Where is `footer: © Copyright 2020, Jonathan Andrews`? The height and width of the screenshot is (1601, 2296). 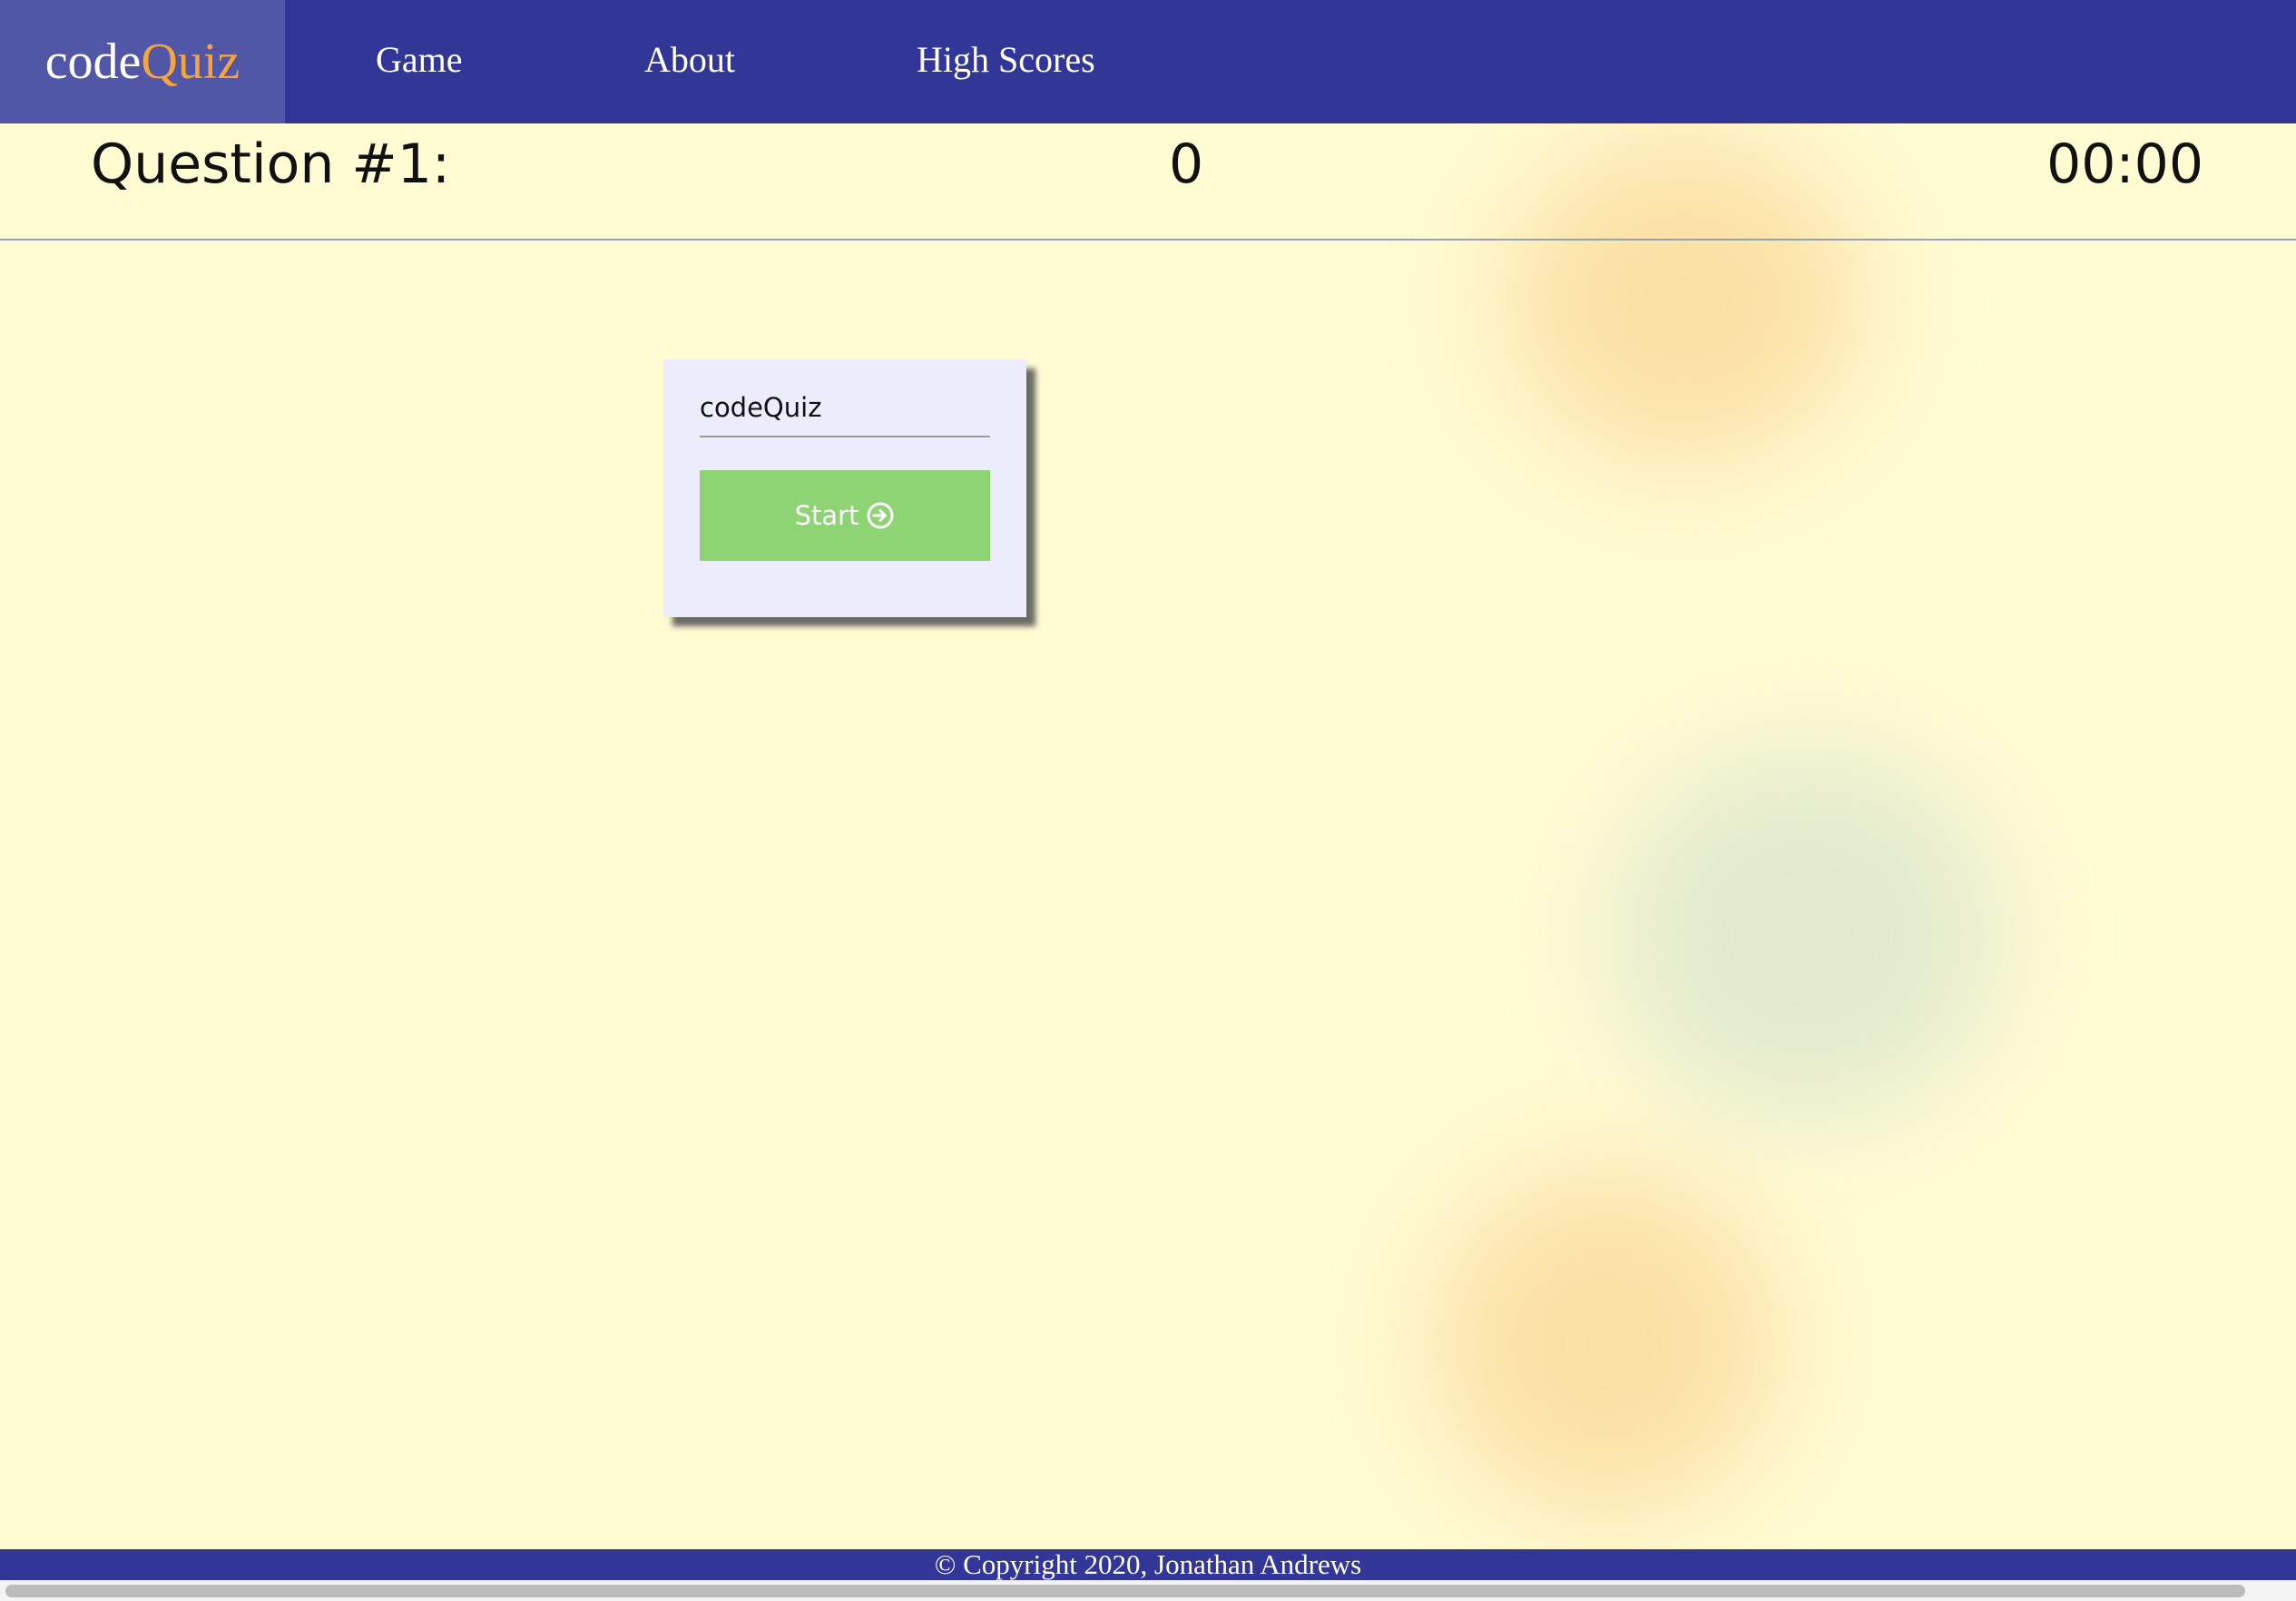
footer: © Copyright 2020, Jonathan Andrews is located at coordinates (1148, 1564).